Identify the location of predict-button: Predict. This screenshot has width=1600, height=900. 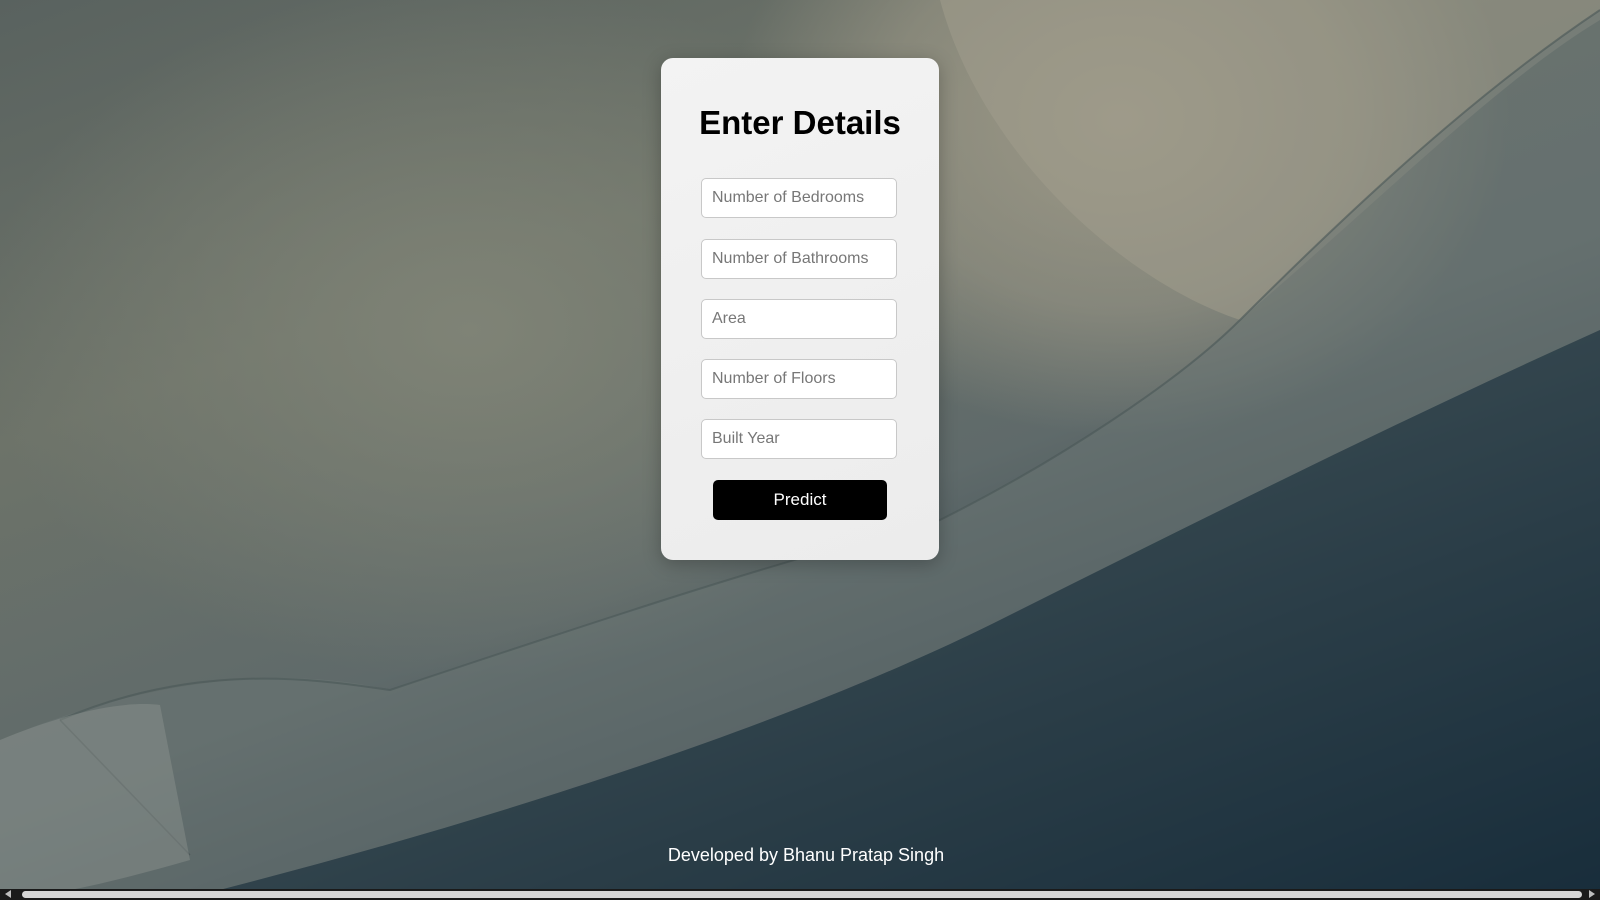
(800, 500).